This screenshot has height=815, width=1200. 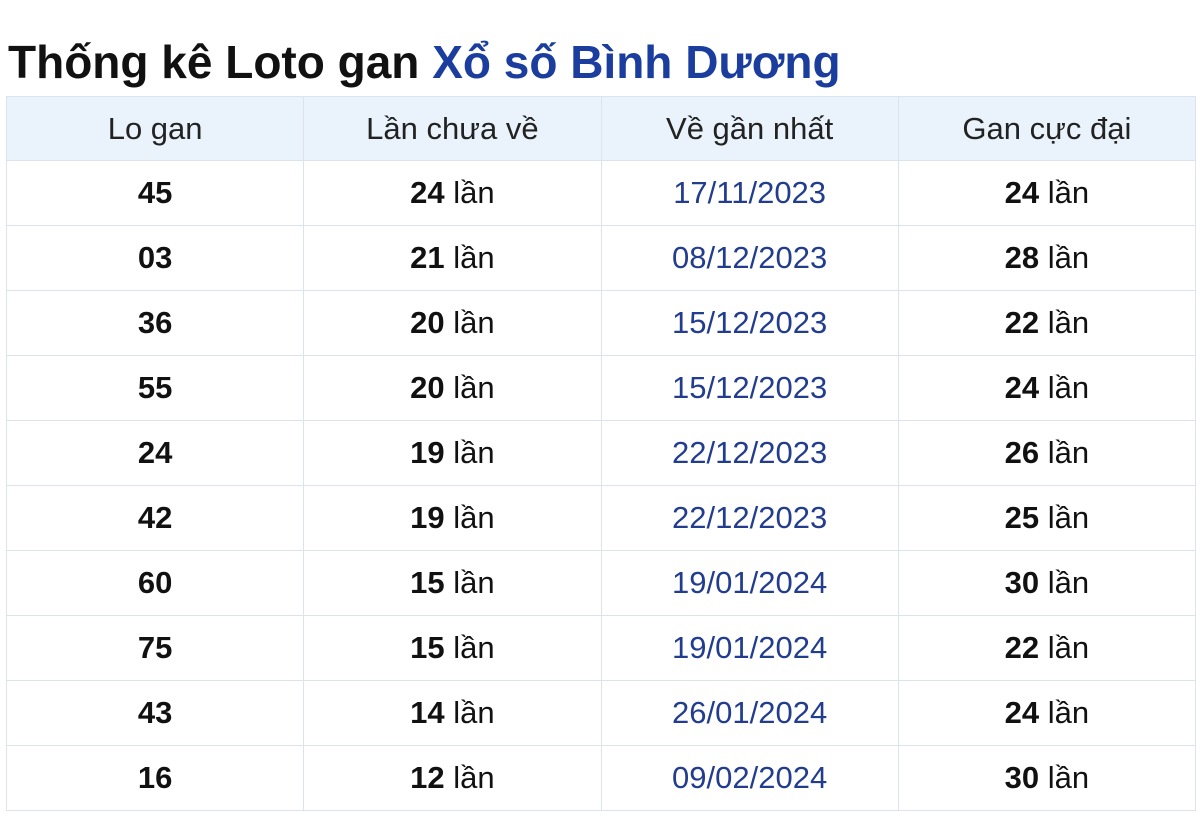 I want to click on ve-gan-nhat-cell: 17/11/2023, so click(x=749, y=193).